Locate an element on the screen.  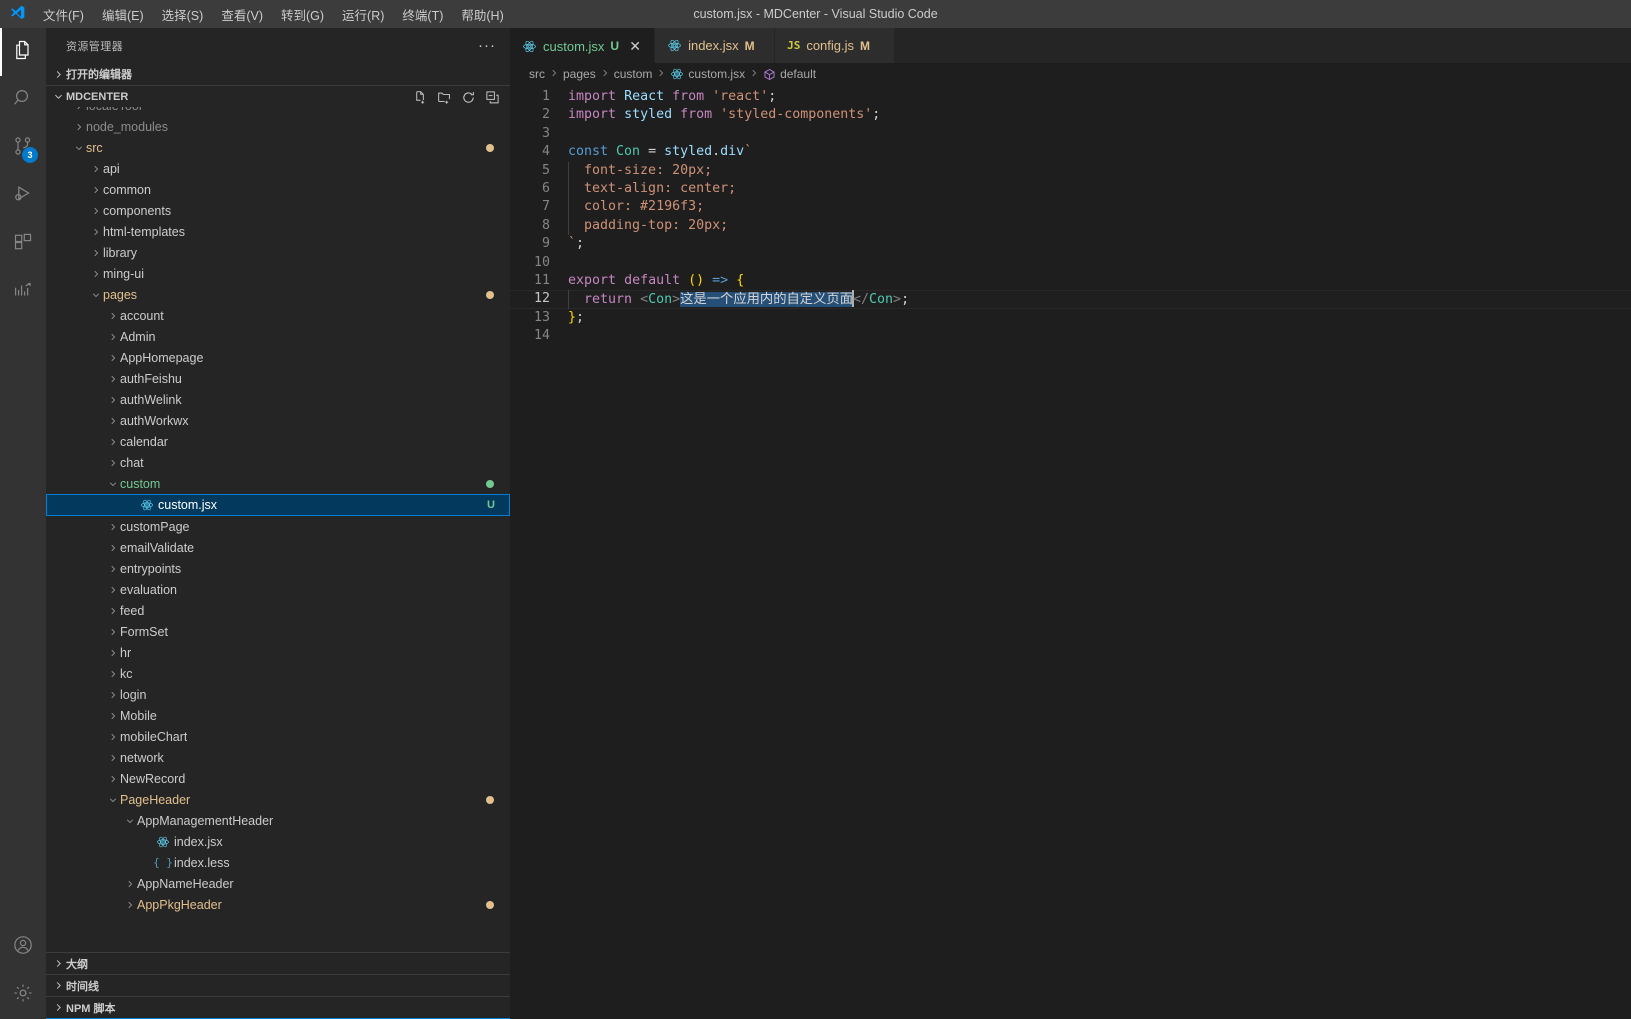
file-tree-folder: AppNameHeader is located at coordinates (278, 883).